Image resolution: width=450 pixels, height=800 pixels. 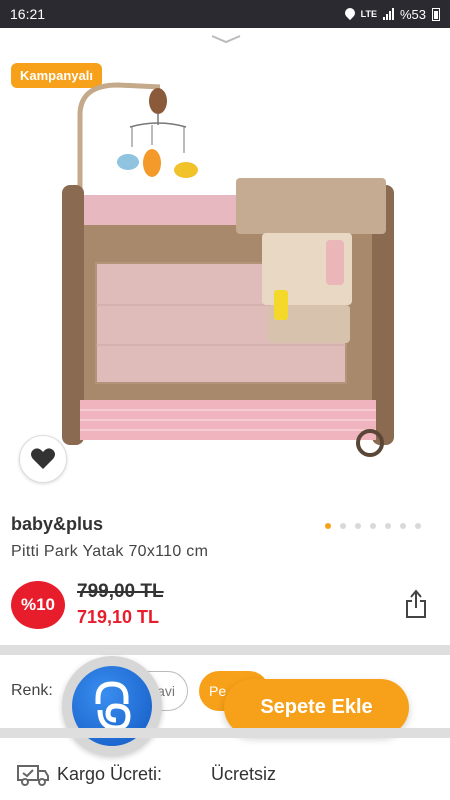 What do you see at coordinates (328, 526) in the screenshot?
I see `pager-dot-active` at bounding box center [328, 526].